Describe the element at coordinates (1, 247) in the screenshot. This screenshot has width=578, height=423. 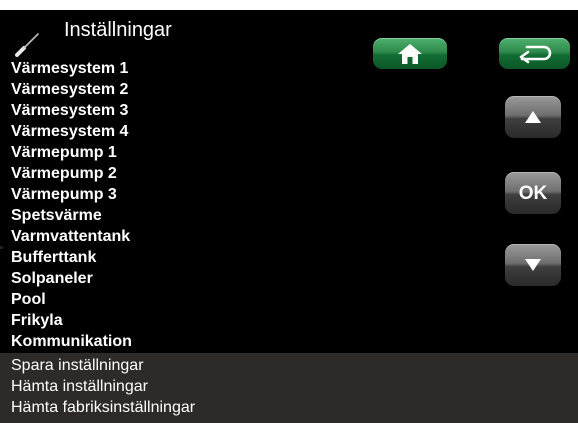
I see `edge-divider` at that location.